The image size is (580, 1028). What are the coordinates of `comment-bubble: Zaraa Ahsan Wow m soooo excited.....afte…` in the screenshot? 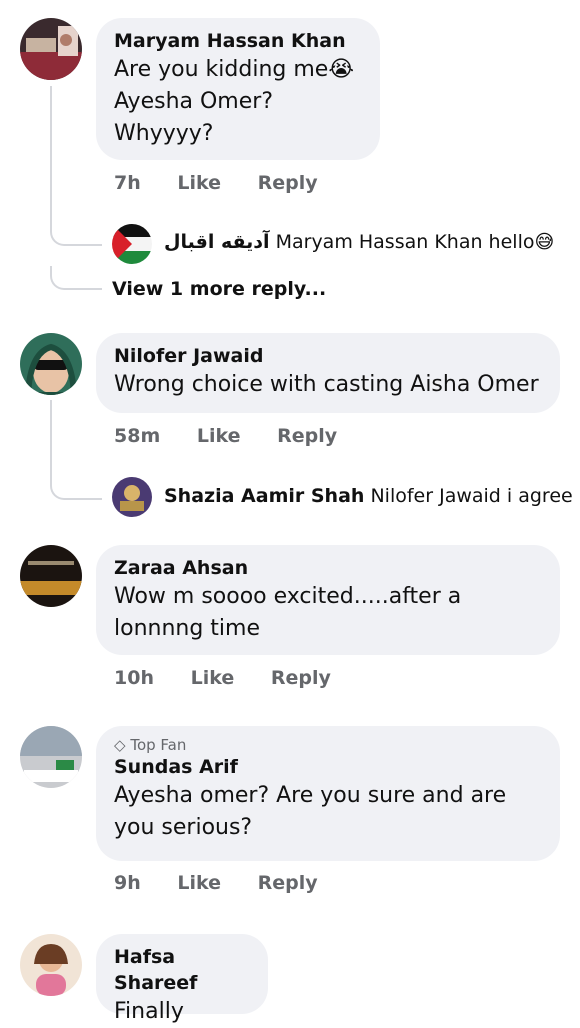 It's located at (328, 600).